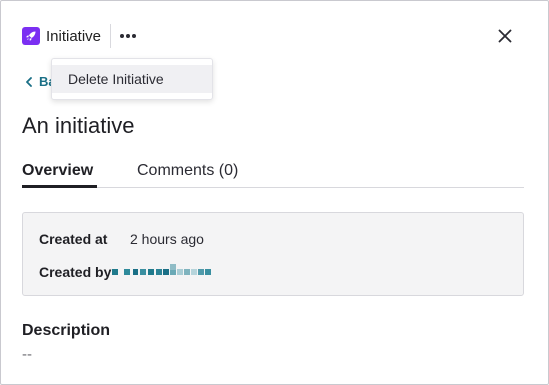  What do you see at coordinates (29, 82) in the screenshot?
I see `chevron-left-icon` at bounding box center [29, 82].